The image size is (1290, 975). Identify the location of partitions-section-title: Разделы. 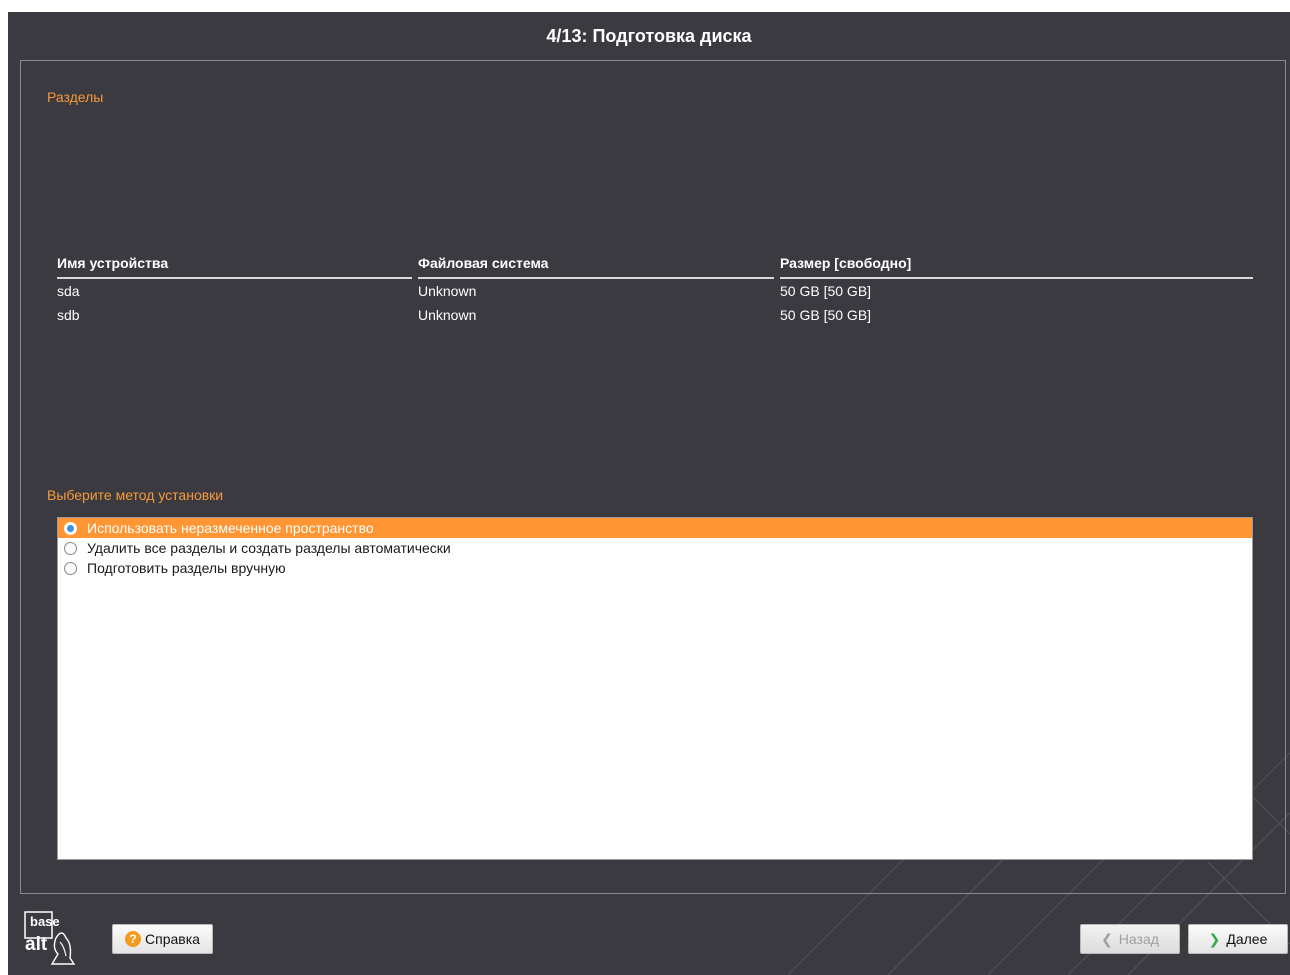
(75, 97).